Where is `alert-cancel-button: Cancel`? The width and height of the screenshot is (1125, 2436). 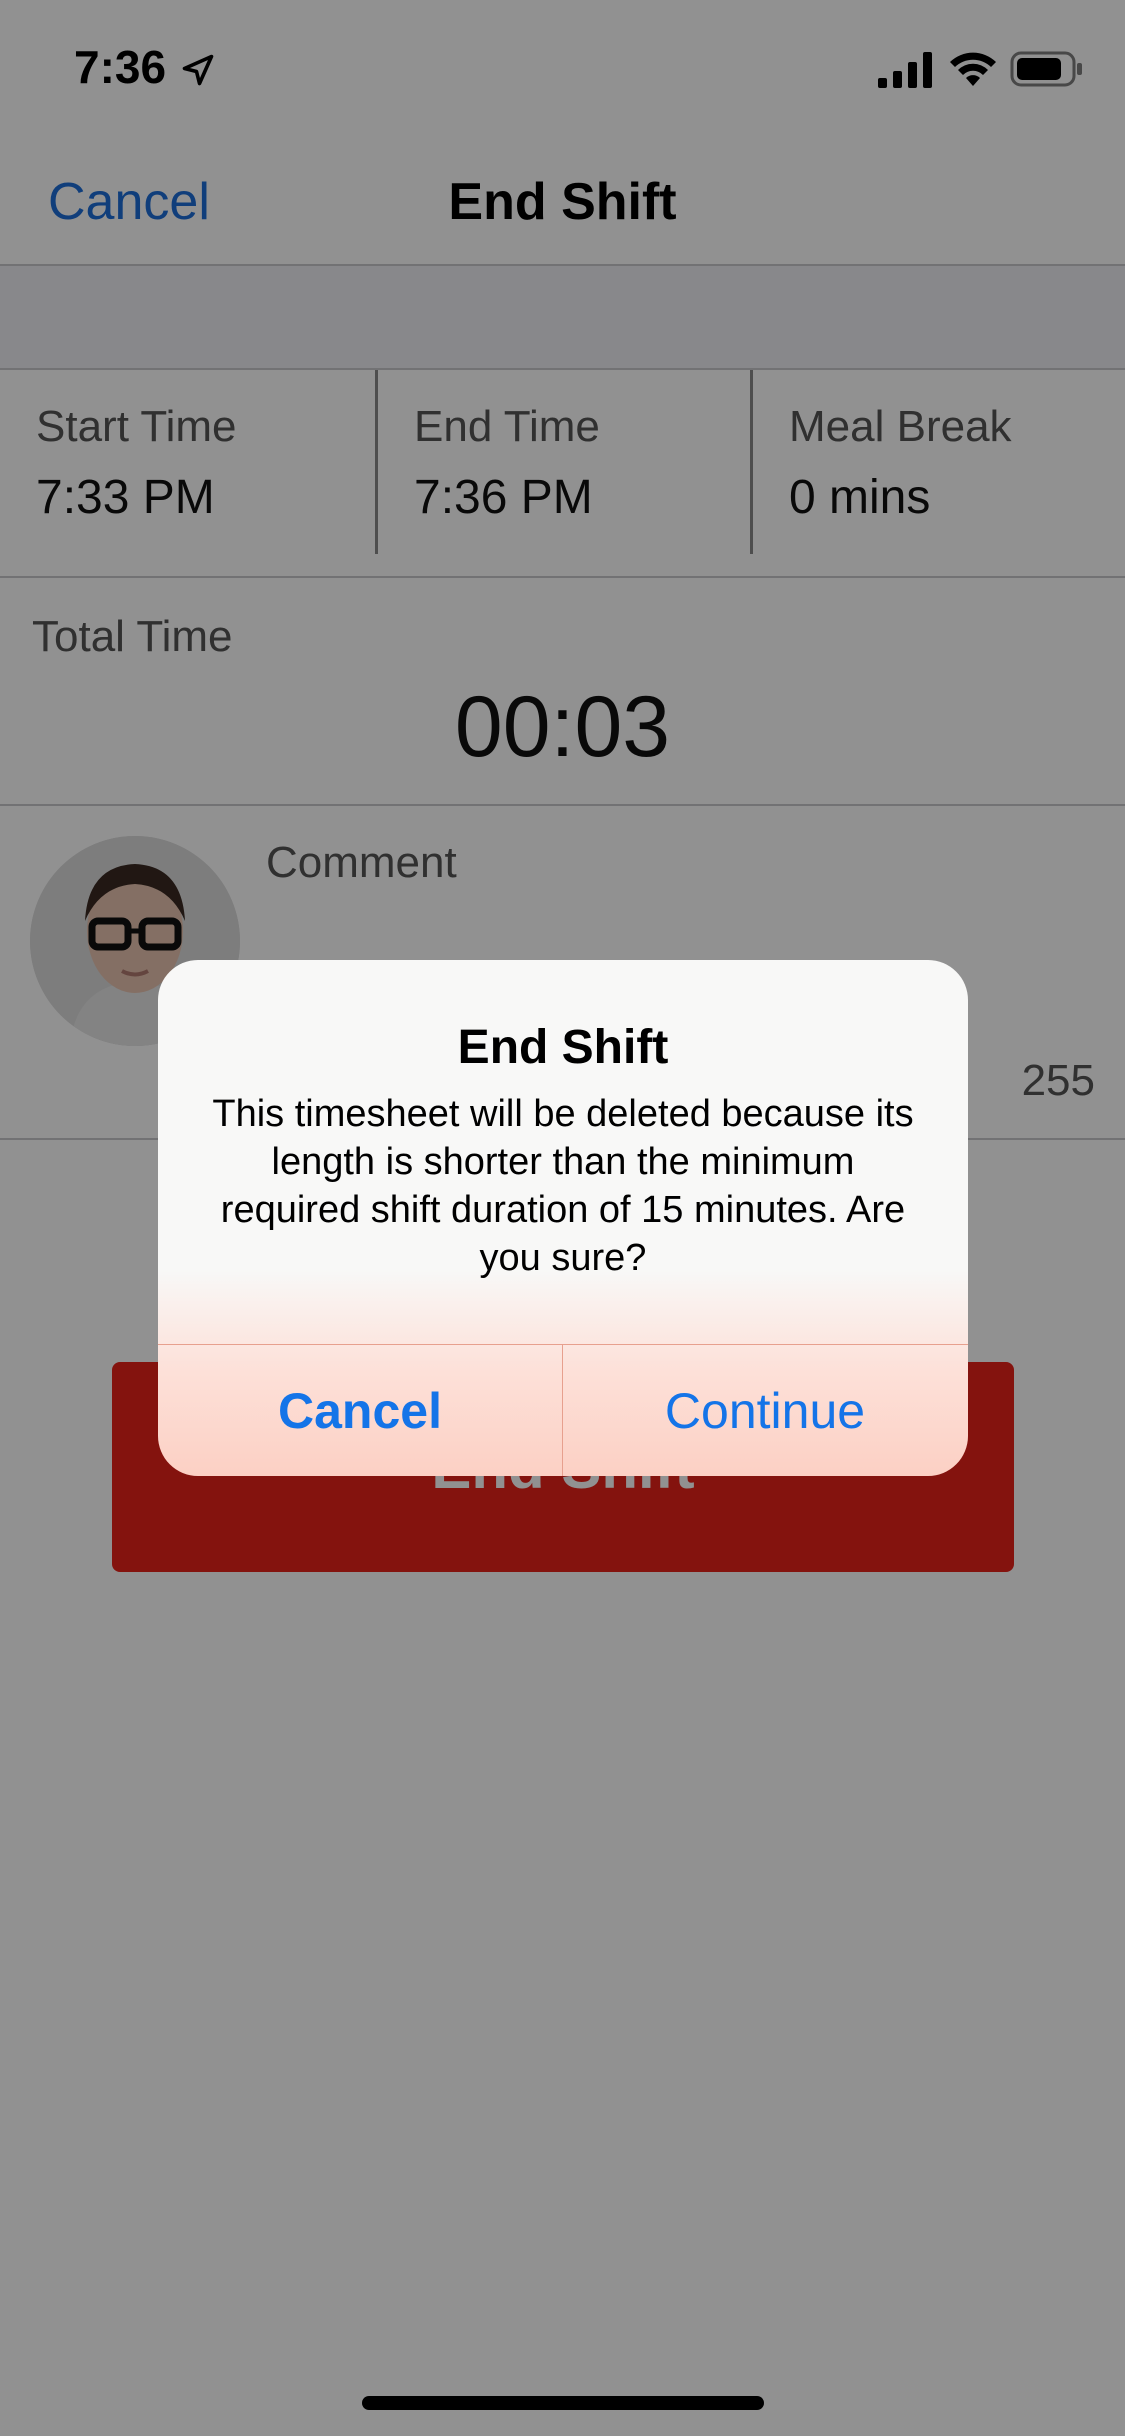 alert-cancel-button: Cancel is located at coordinates (360, 1410).